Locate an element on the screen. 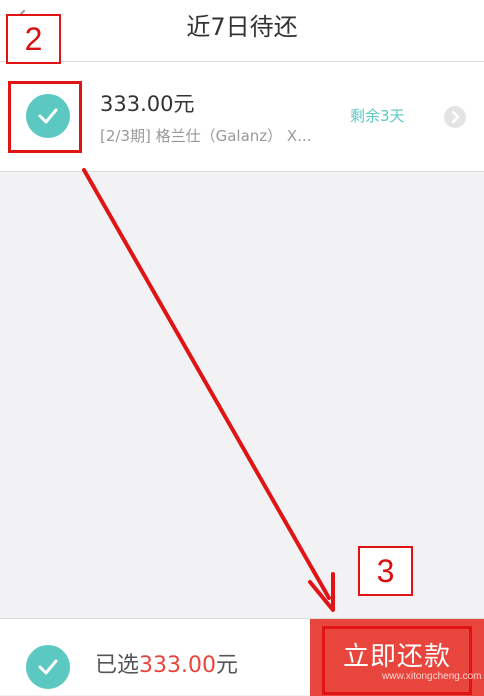  select-all-checkbox is located at coordinates (48, 667).